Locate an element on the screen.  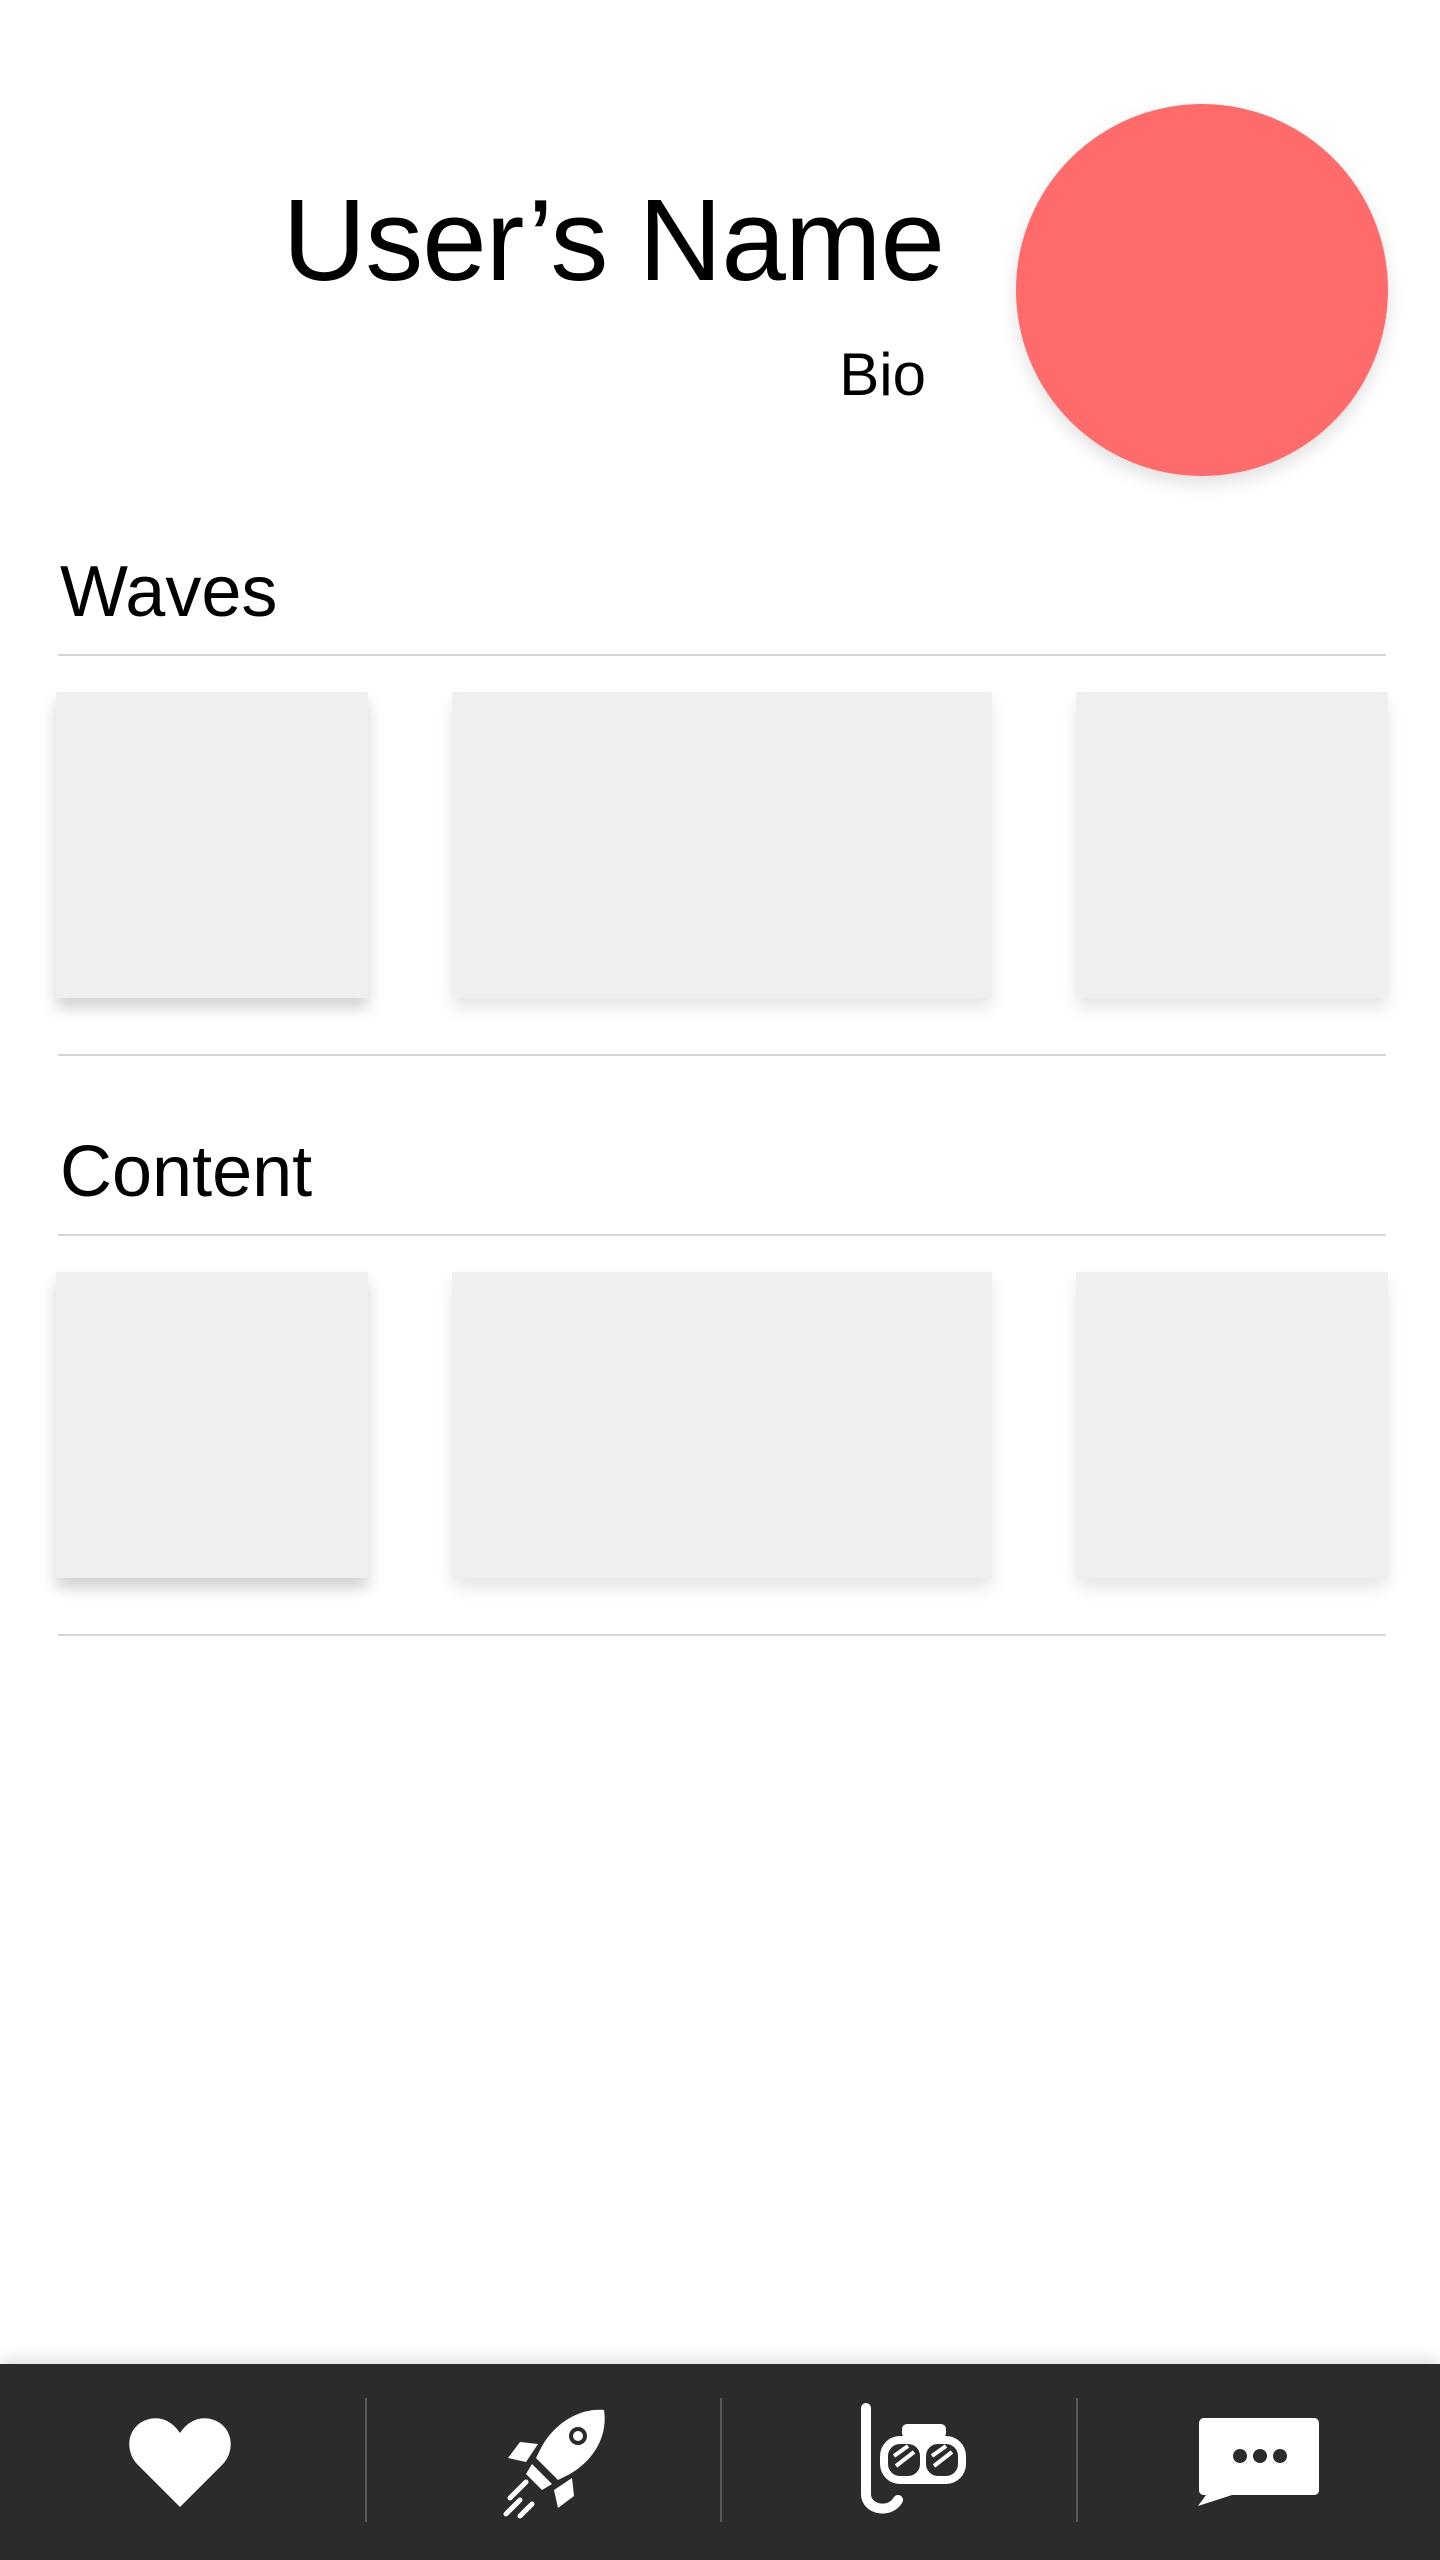
user-name: User’s Name is located at coordinates (613, 240).